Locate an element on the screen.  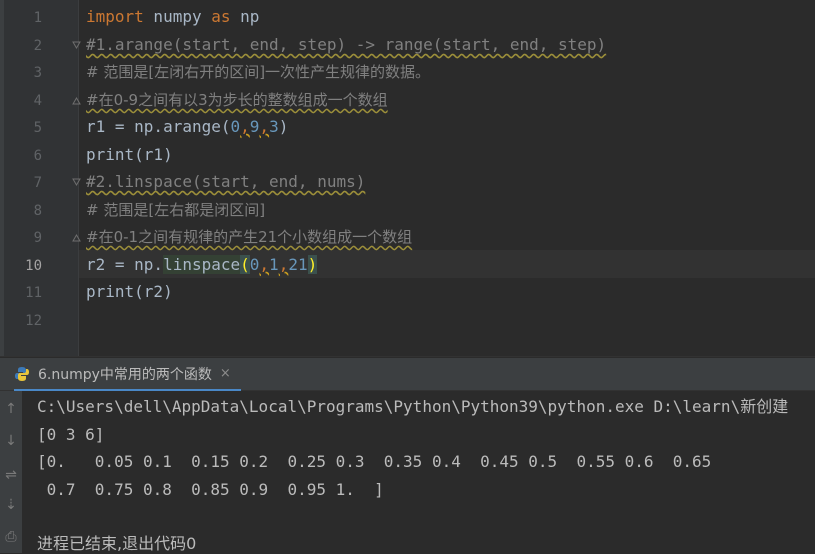
code-line-7: #2.linspace(start, end, nums) is located at coordinates (225, 182).